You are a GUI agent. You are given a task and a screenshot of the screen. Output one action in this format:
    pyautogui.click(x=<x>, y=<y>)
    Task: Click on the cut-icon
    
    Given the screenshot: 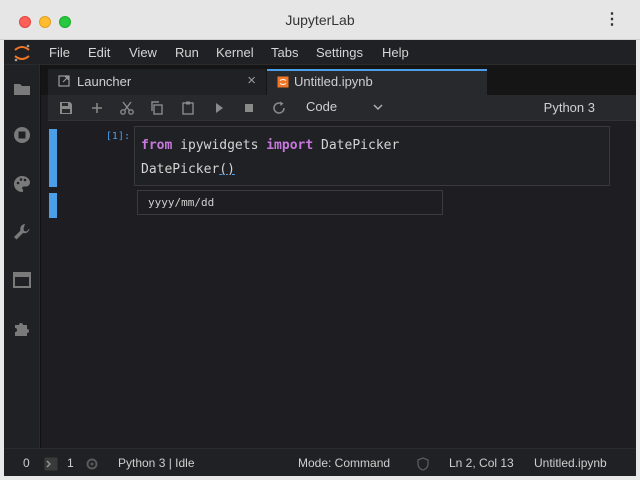 What is the action you would take?
    pyautogui.click(x=127, y=108)
    